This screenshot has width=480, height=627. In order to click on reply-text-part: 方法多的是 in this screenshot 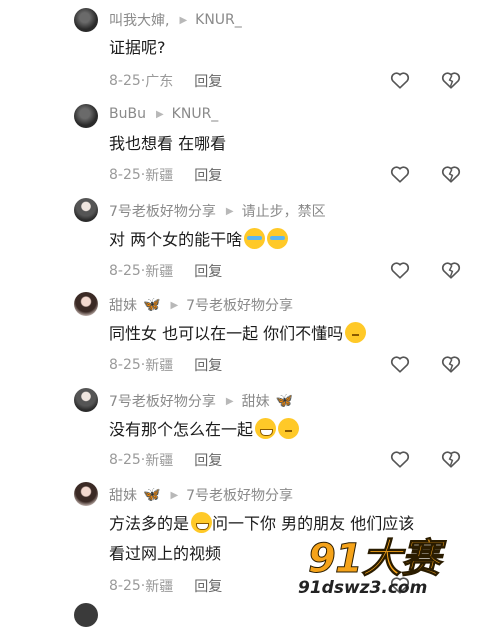, I will do `click(149, 523)`.